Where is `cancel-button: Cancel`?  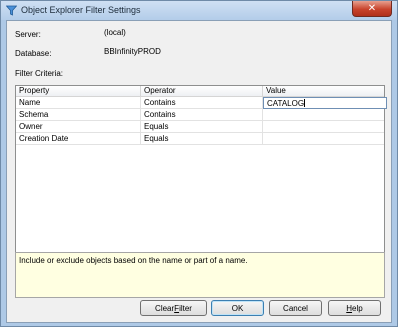
cancel-button: Cancel is located at coordinates (295, 308).